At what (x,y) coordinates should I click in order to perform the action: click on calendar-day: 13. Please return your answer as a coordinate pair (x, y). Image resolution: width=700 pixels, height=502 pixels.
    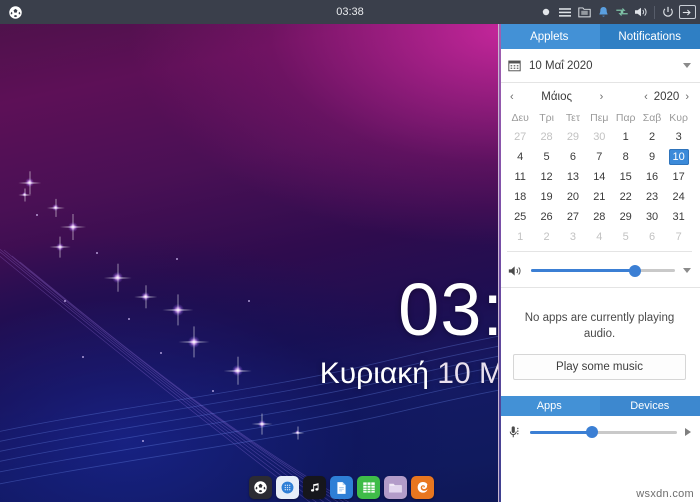
    Looking at the image, I should click on (573, 177).